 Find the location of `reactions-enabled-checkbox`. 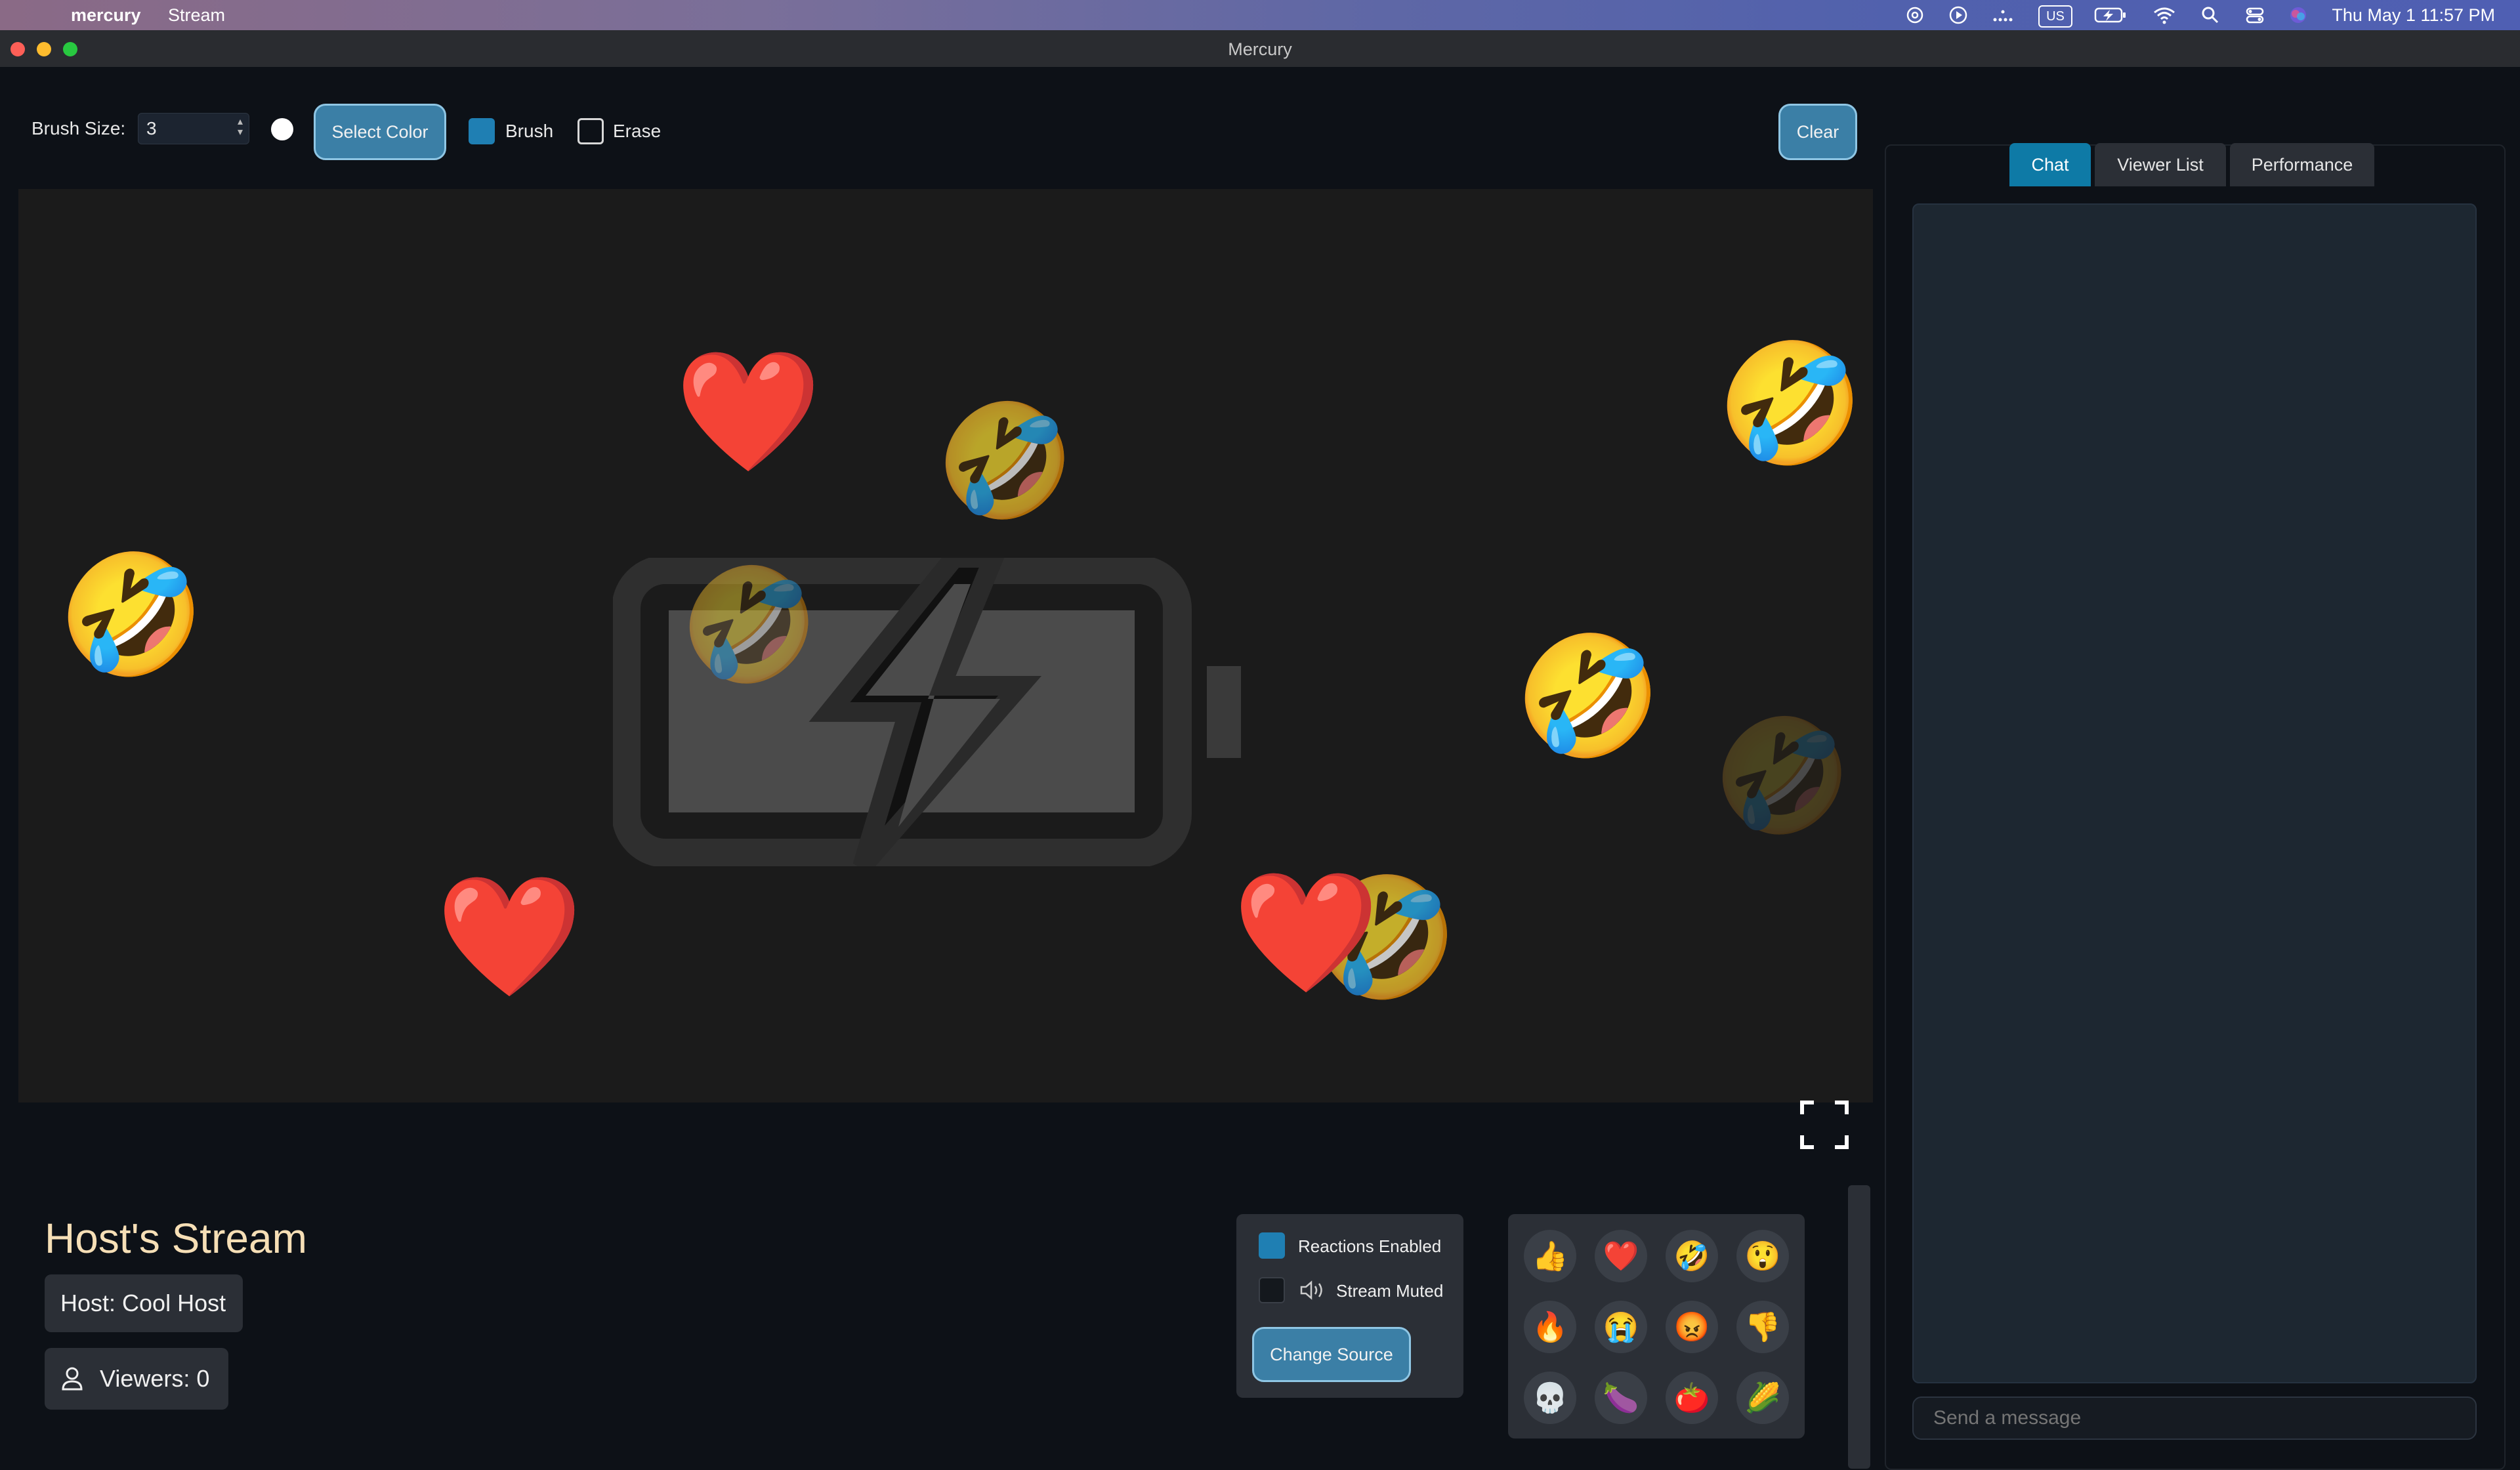

reactions-enabled-checkbox is located at coordinates (1272, 1245).